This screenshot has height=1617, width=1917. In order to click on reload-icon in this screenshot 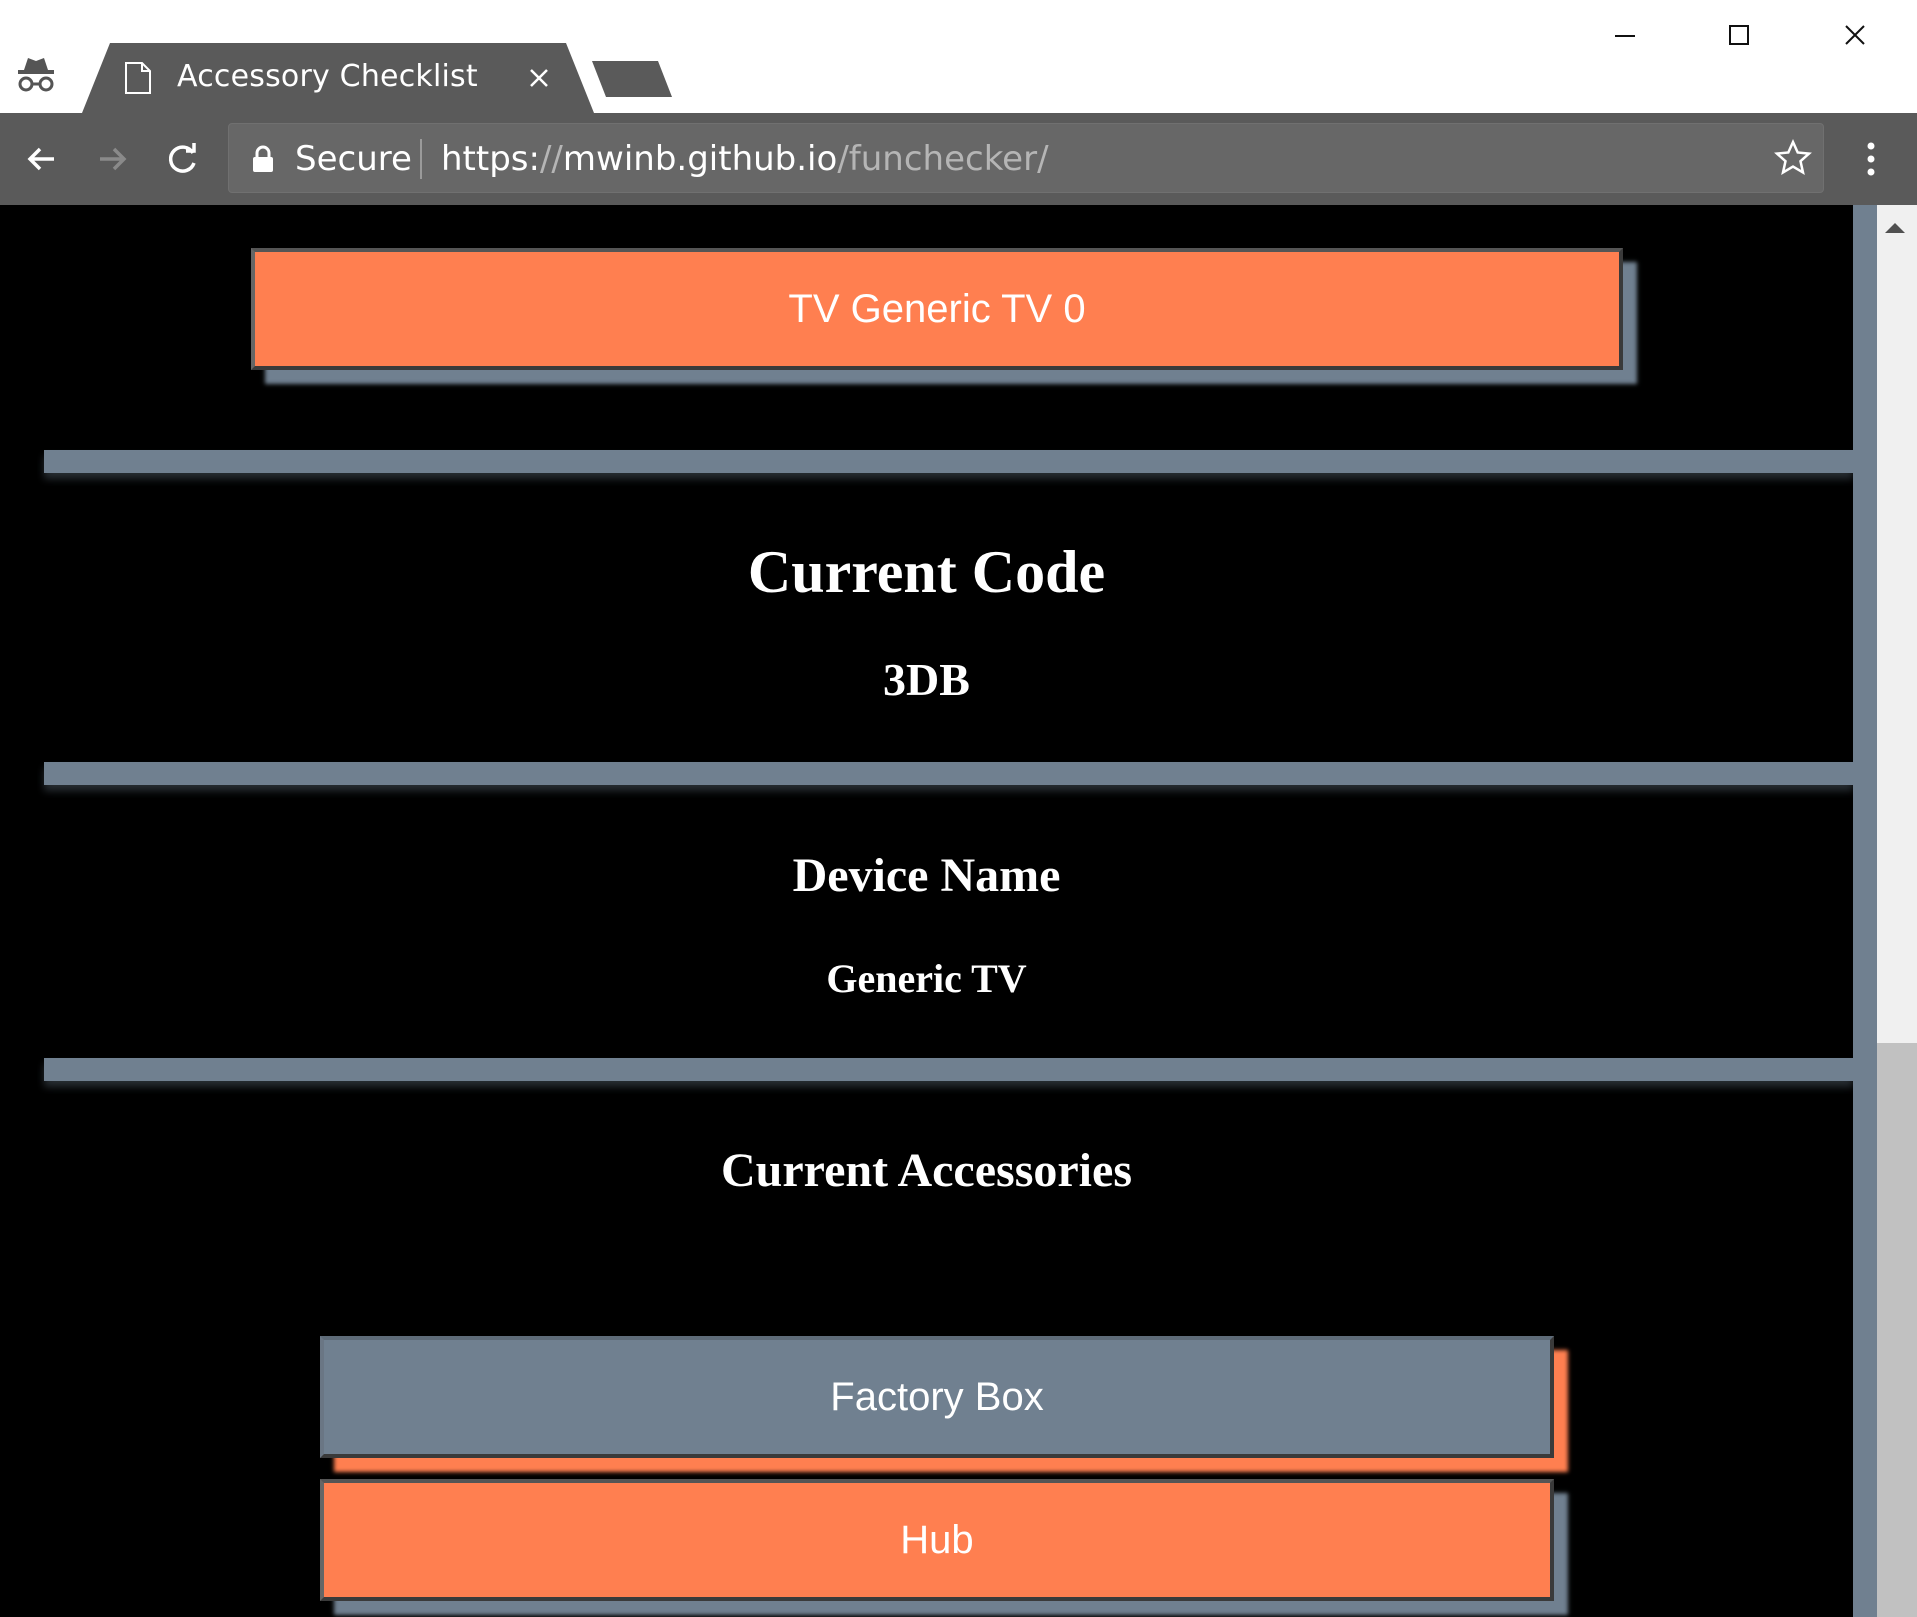, I will do `click(182, 159)`.